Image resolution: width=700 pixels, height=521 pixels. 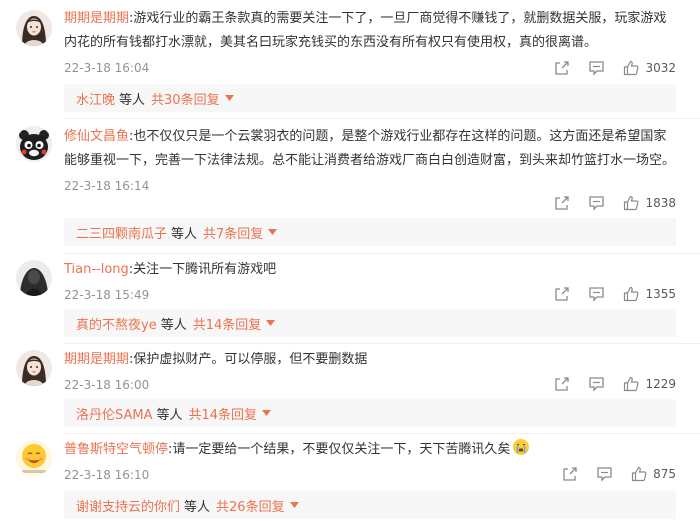 I want to click on reply-count-link: 共7条回复, so click(x=233, y=232).